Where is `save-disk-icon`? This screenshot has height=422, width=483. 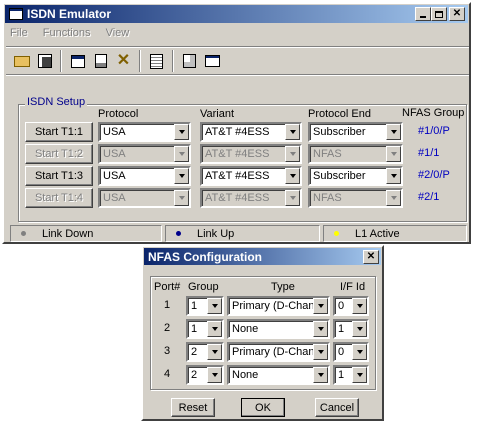 save-disk-icon is located at coordinates (44, 61).